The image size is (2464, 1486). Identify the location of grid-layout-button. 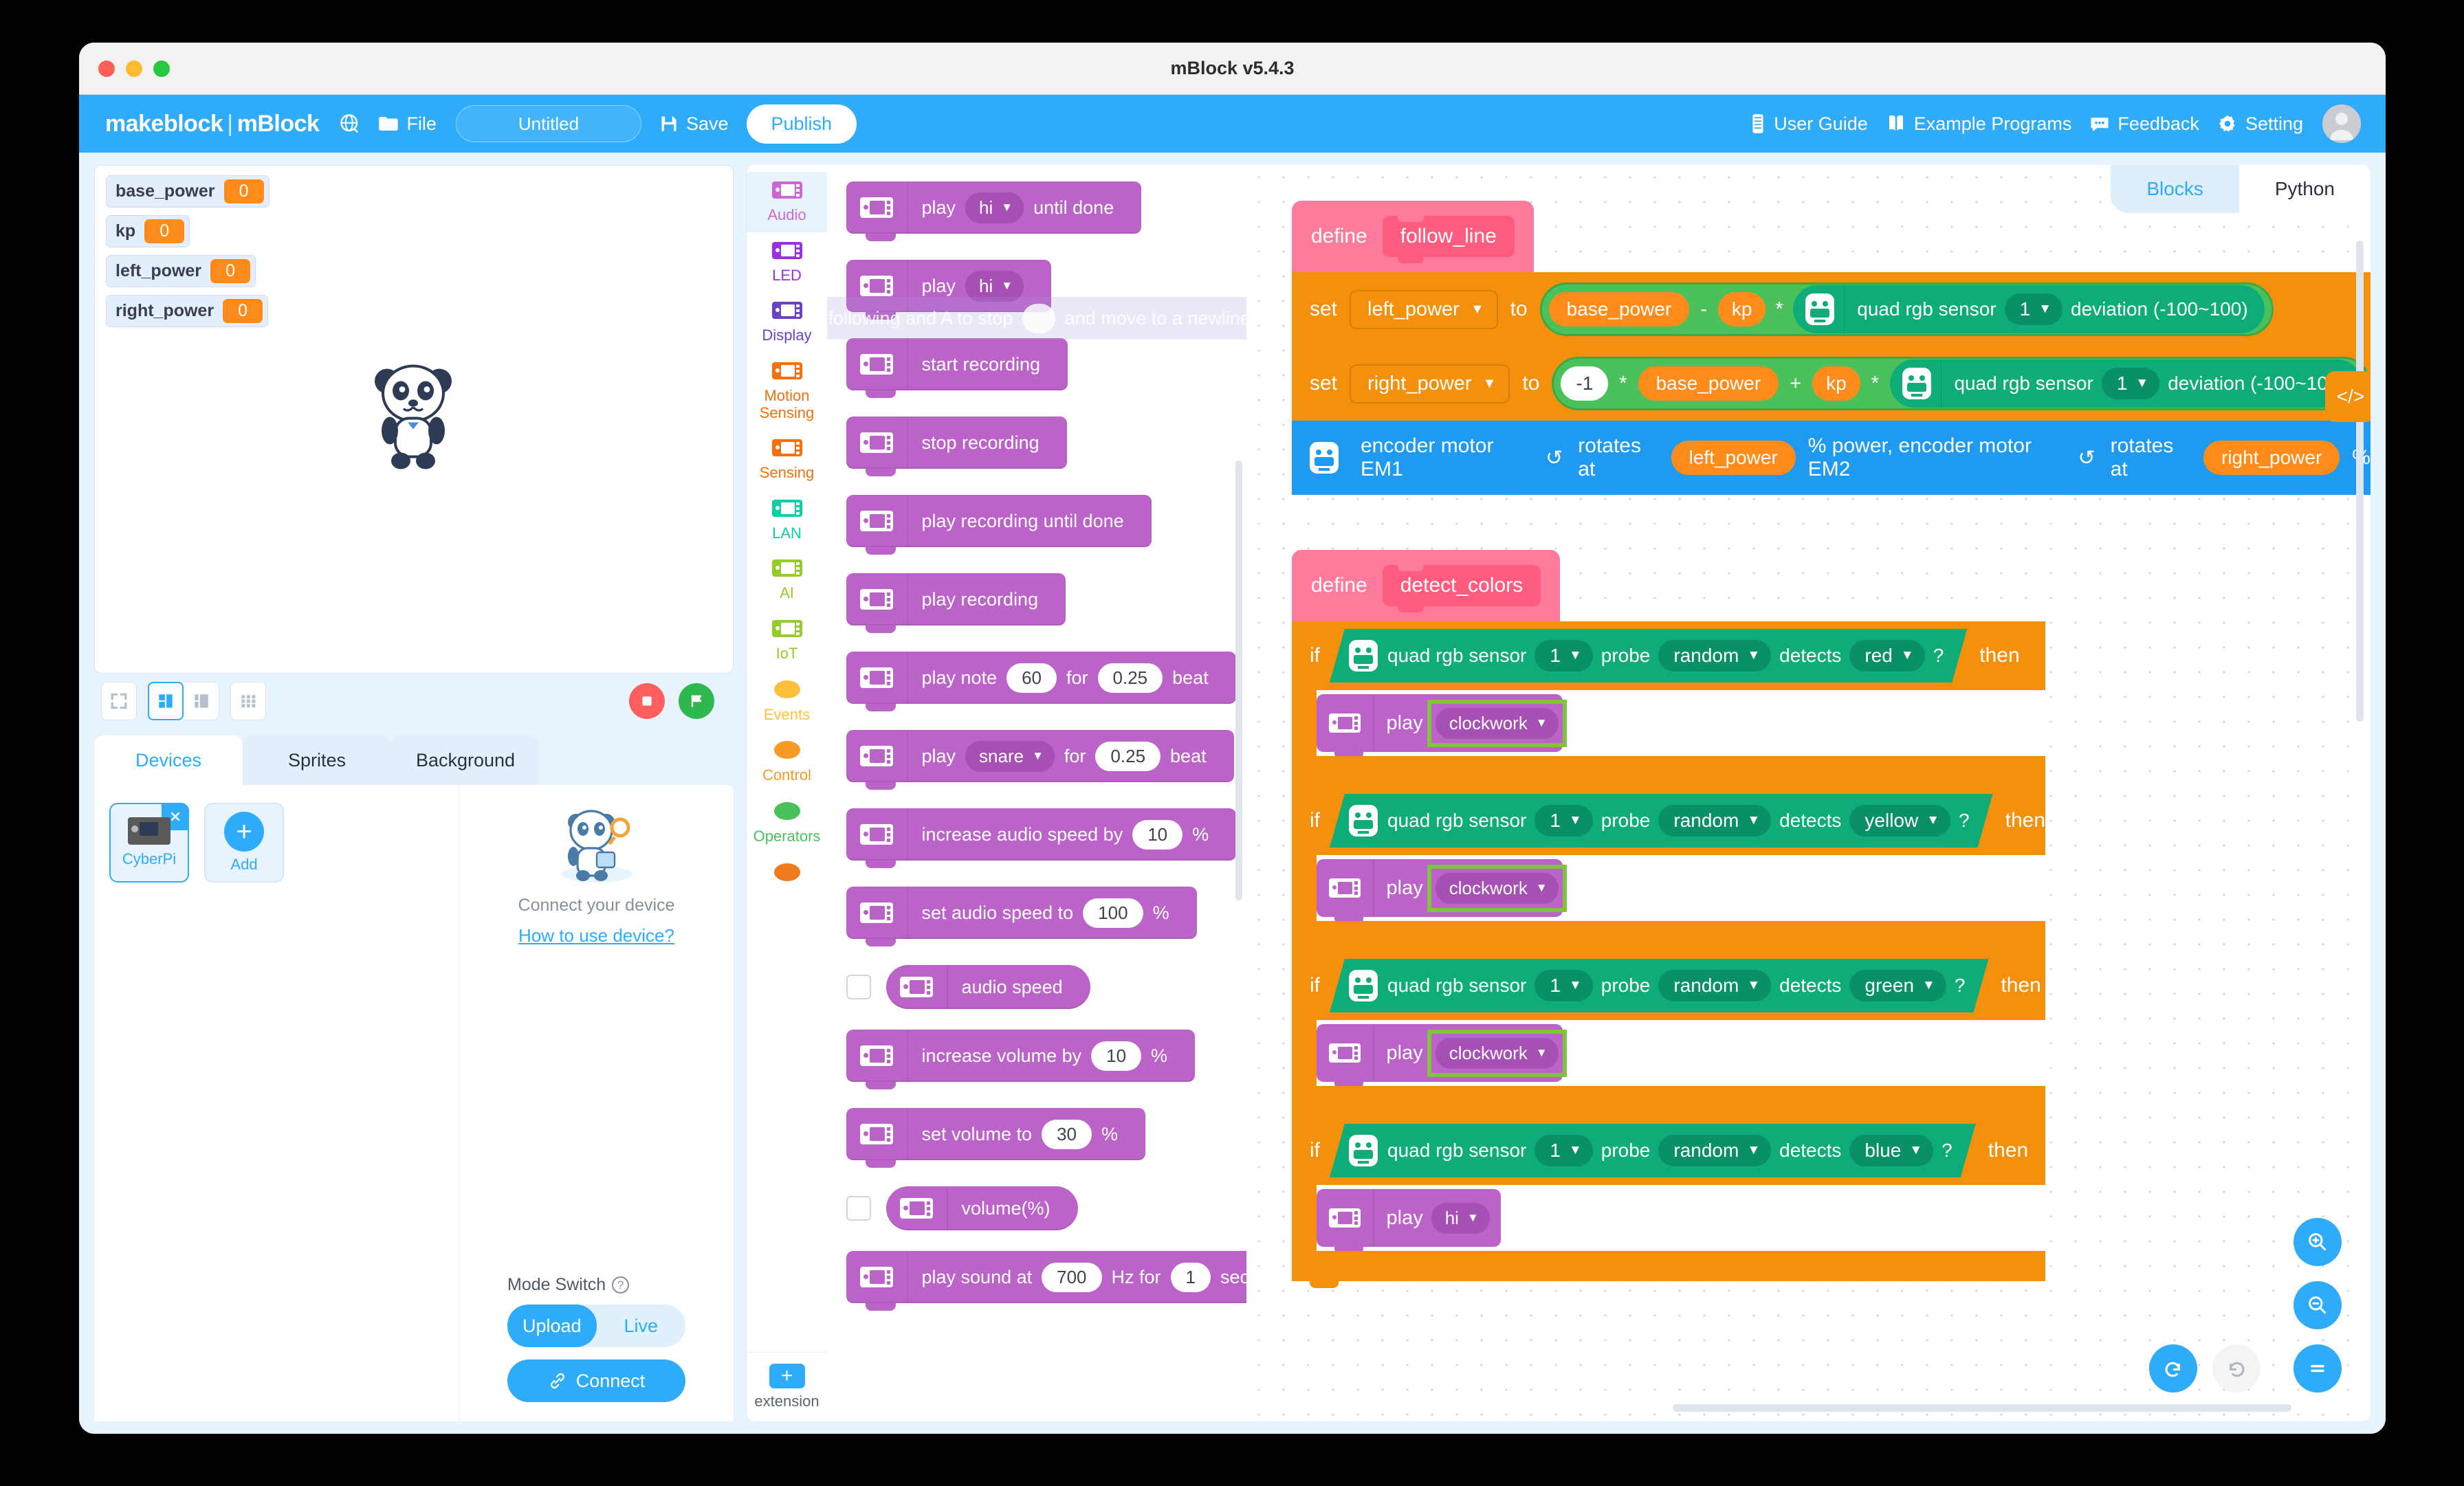
(248, 701).